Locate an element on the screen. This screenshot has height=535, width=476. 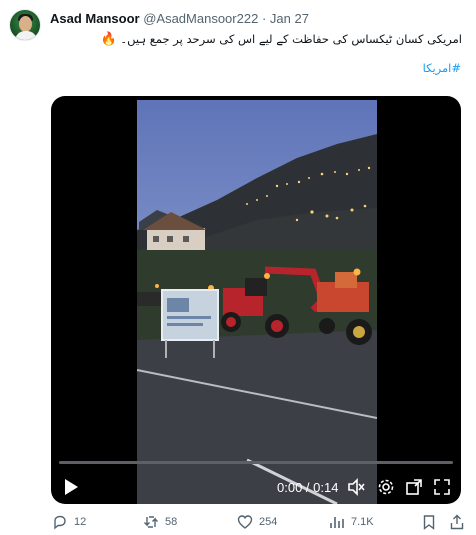
tweet-header: Asad Mansoor @AsadMansoor222 · Jan 27 is located at coordinates (179, 19).